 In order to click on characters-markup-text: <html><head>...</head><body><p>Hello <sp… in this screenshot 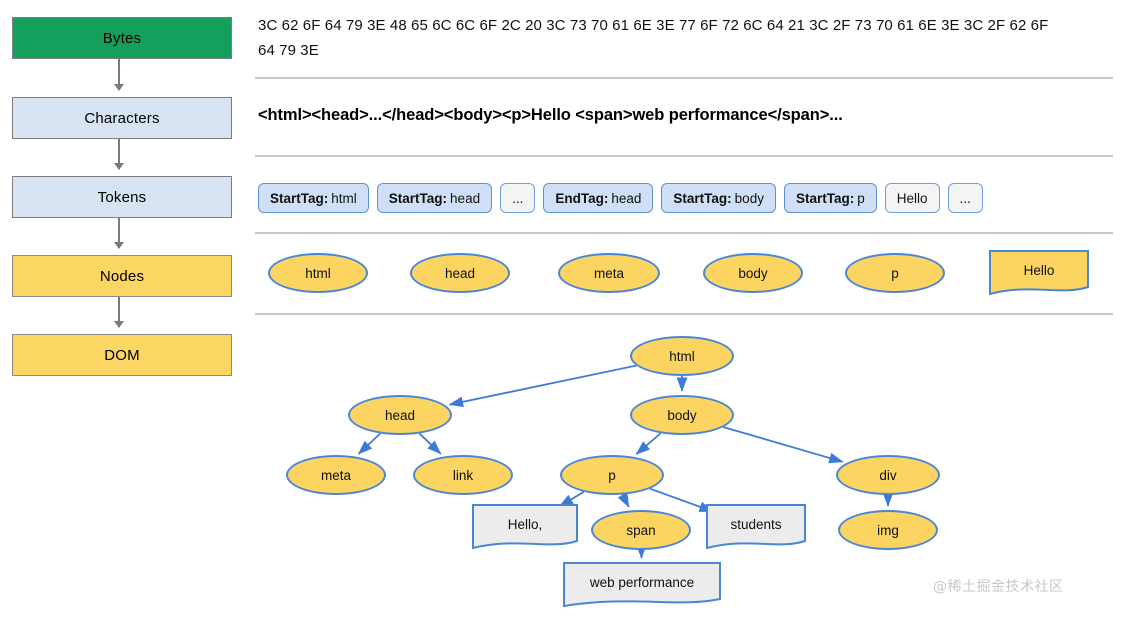, I will do `click(550, 115)`.